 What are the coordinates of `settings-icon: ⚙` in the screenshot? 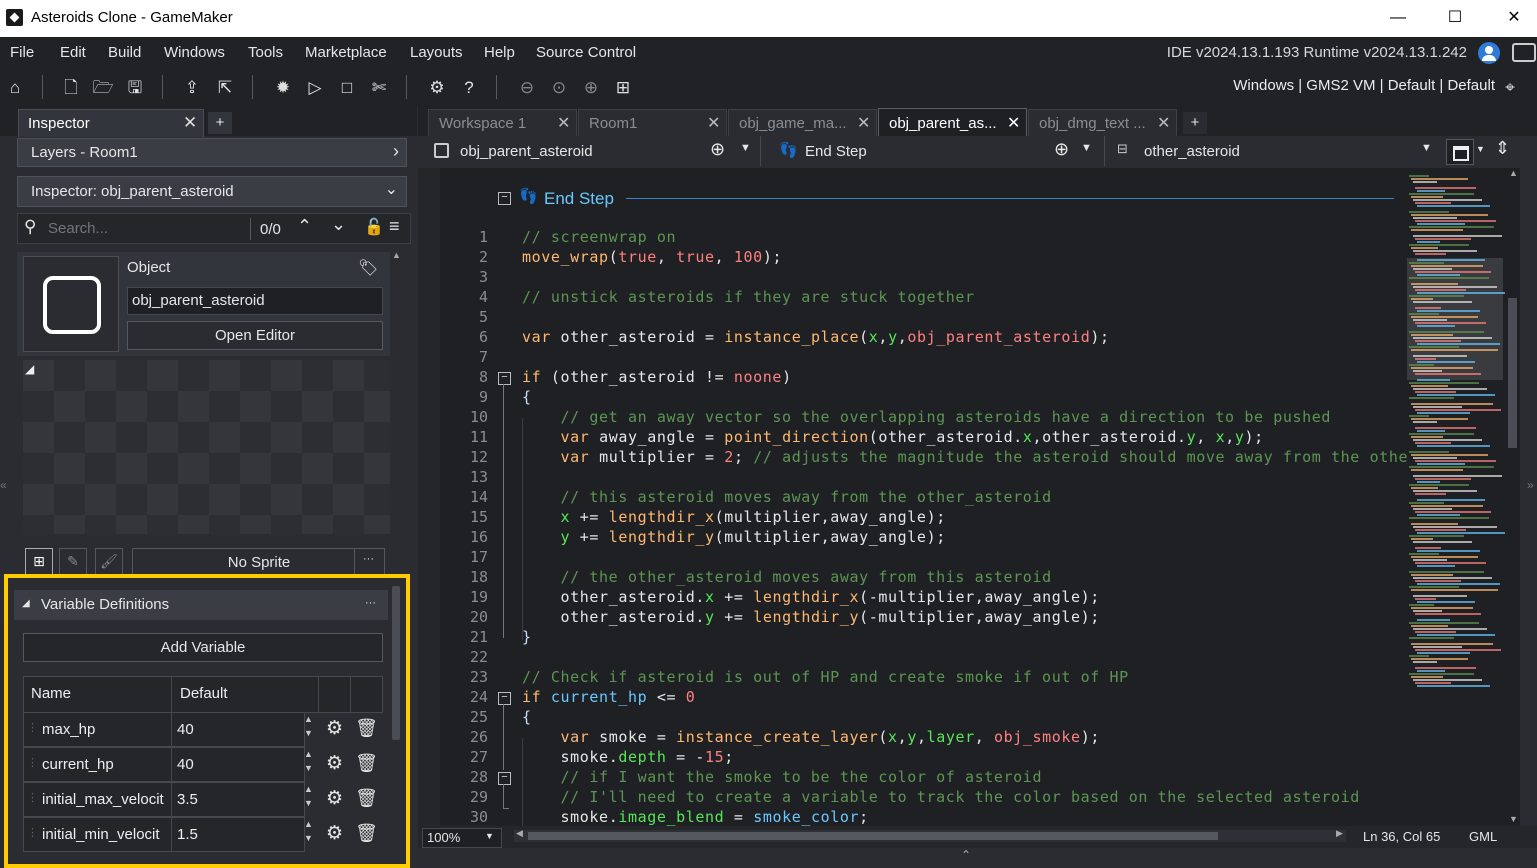 It's located at (437, 88).